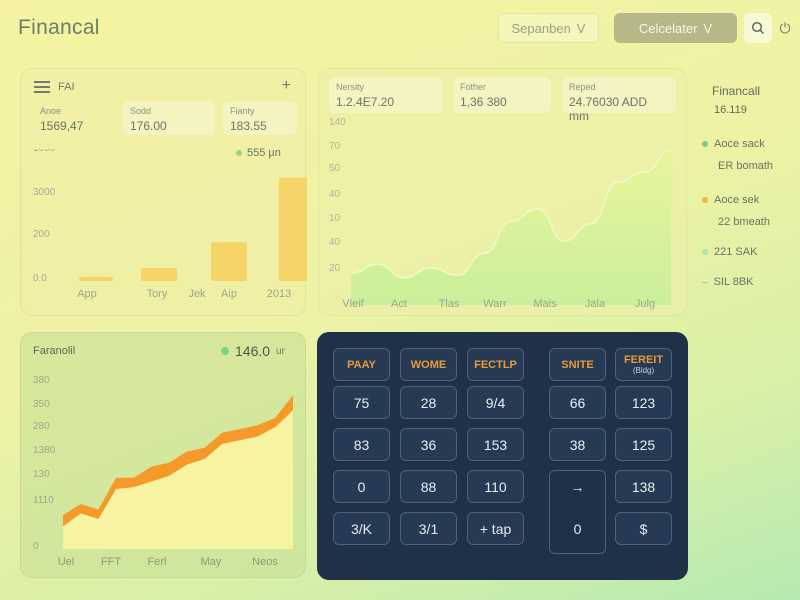 The height and width of the screenshot is (600, 800). I want to click on calc-key-label: 66, so click(577, 402).